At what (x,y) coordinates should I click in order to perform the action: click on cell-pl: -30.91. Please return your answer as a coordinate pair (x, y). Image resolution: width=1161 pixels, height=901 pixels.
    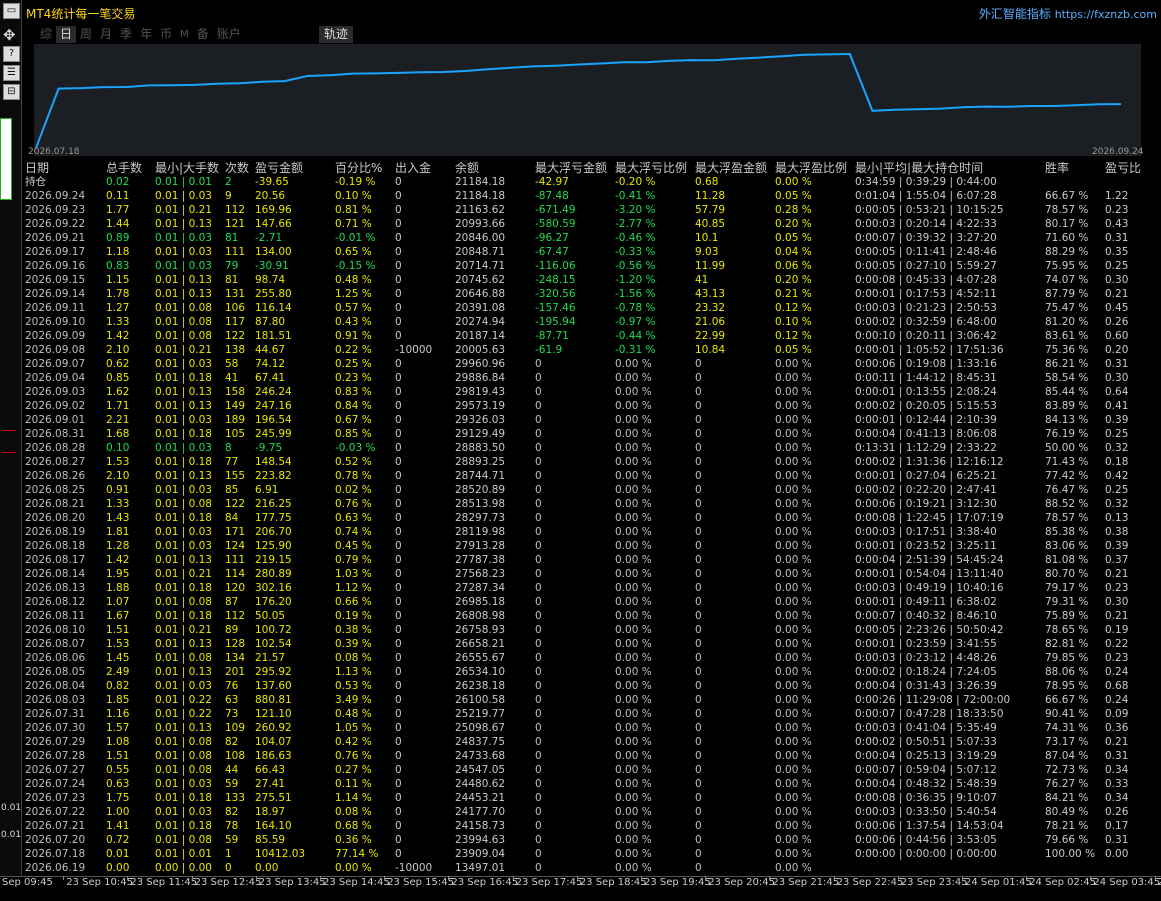
    Looking at the image, I should click on (272, 266).